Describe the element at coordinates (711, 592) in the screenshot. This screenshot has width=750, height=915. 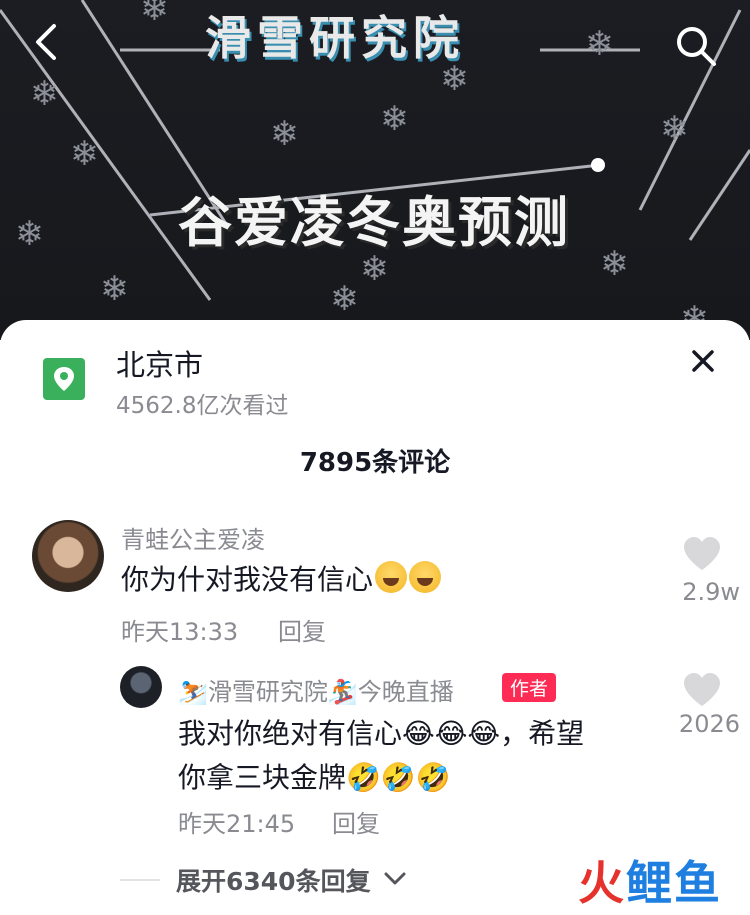
I see `like-count: 2.9w` at that location.